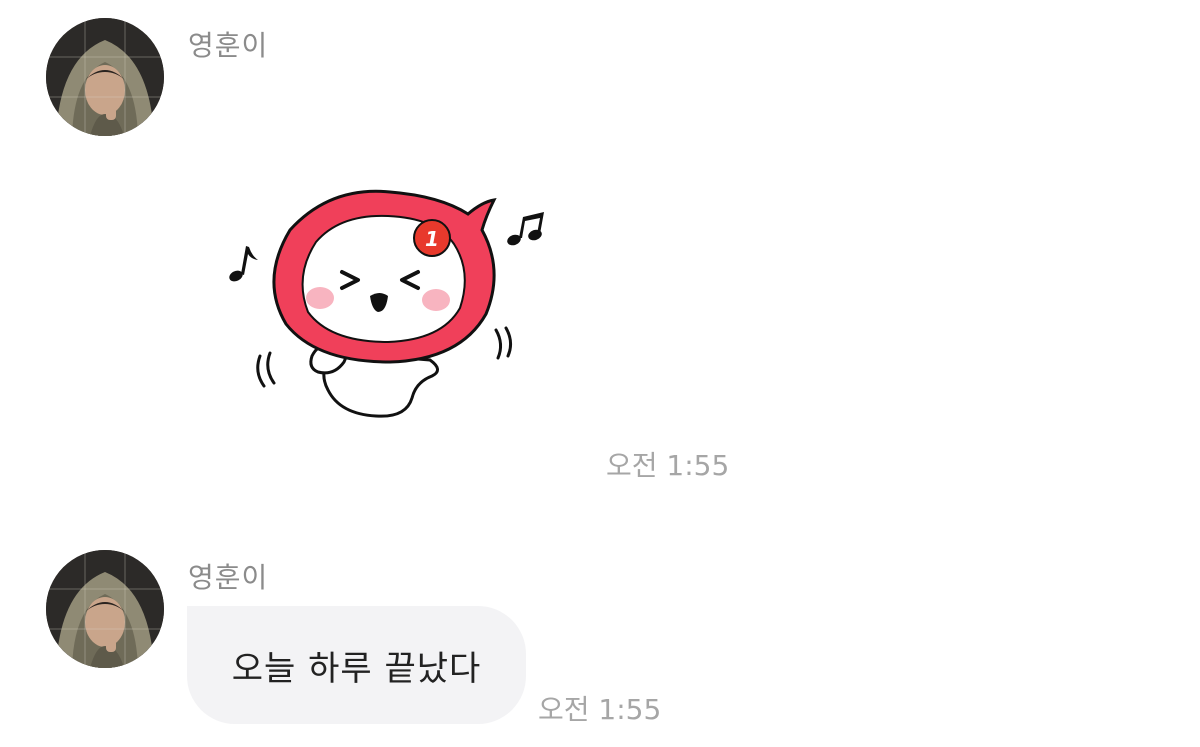 The width and height of the screenshot is (1200, 747). I want to click on music-note-icon, so click(243, 264).